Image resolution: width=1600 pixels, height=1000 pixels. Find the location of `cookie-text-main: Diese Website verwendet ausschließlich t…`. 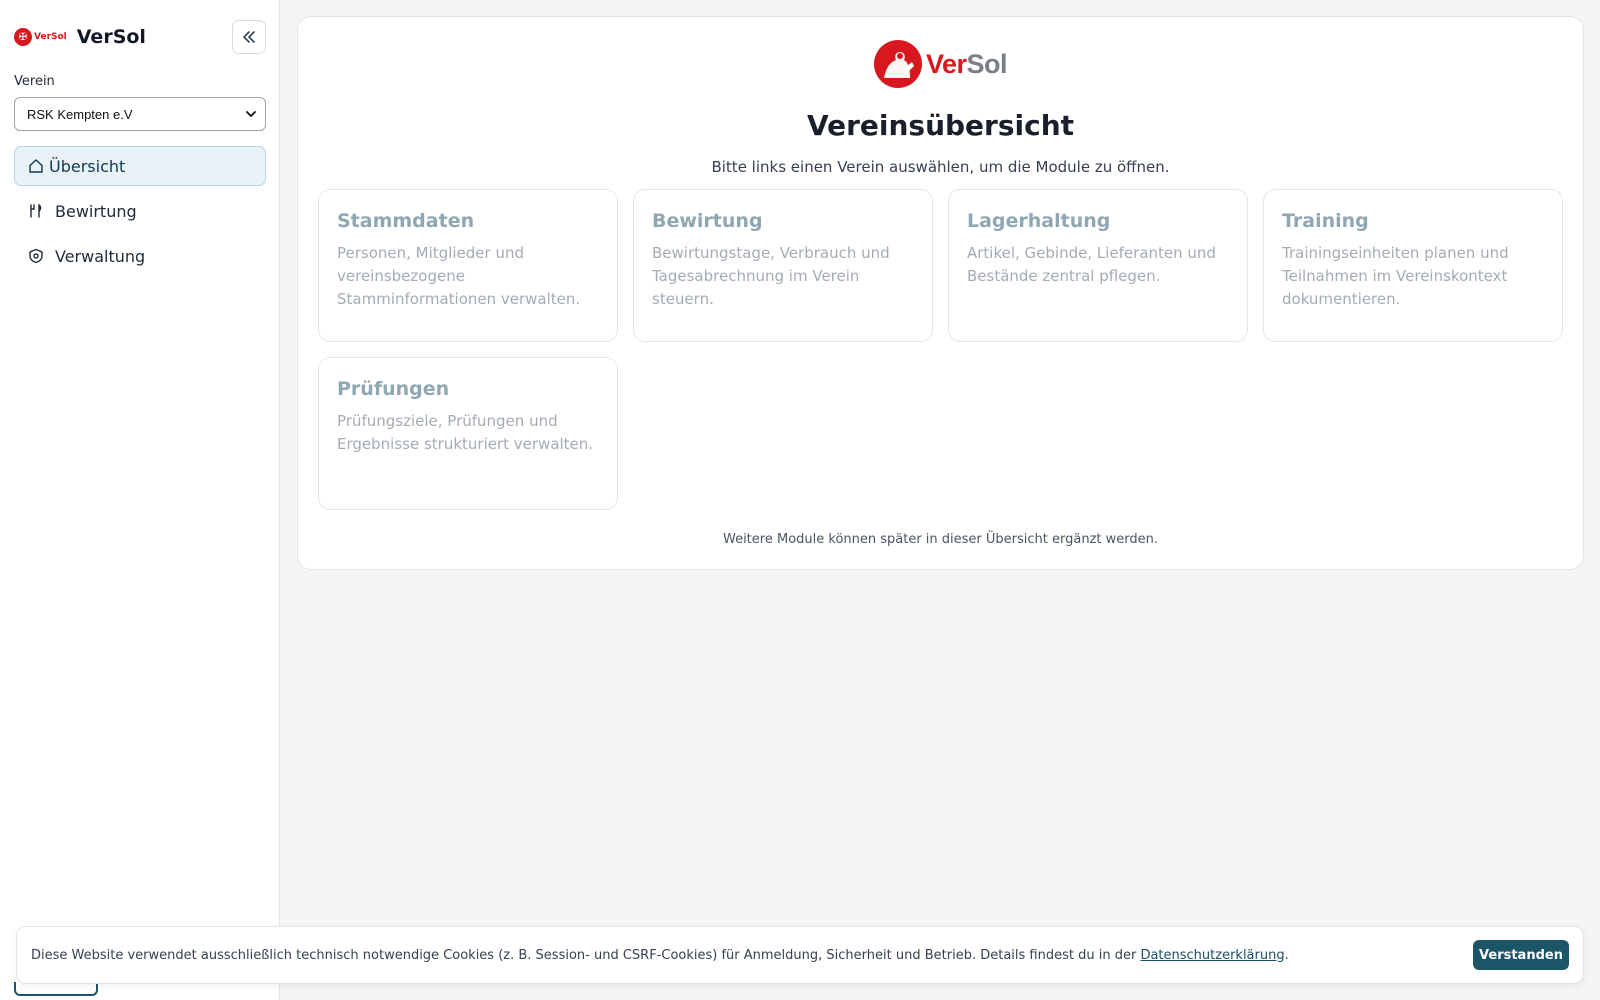

cookie-text-main: Diese Website verwendet ausschließlich t… is located at coordinates (586, 955).